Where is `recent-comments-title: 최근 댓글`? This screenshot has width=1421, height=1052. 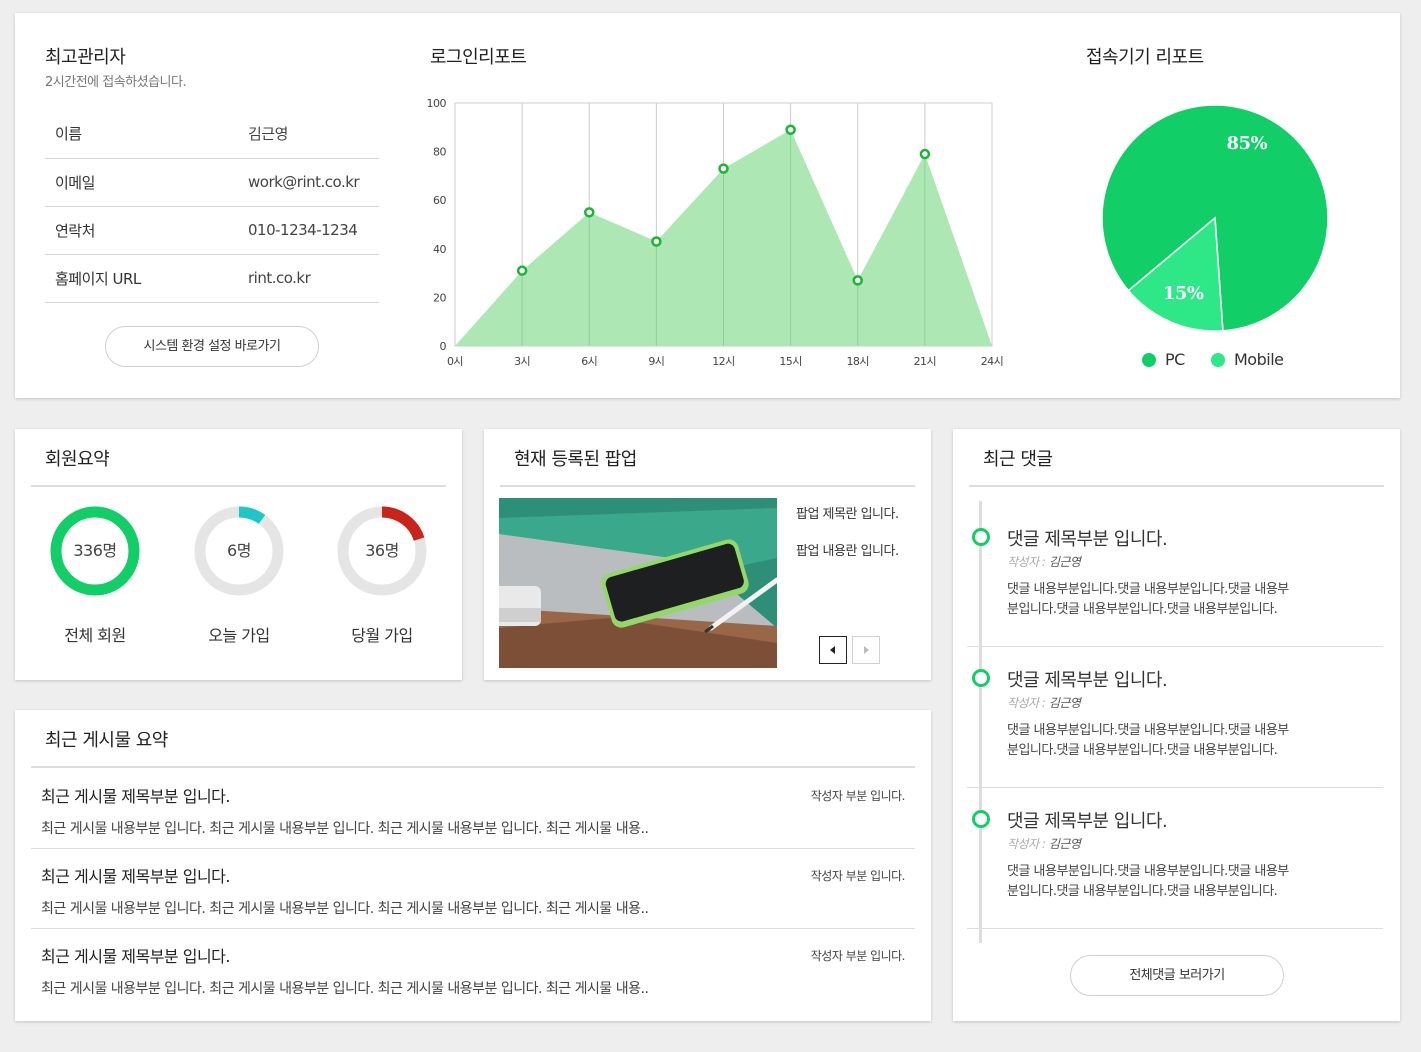 recent-comments-title: 최근 댓글 is located at coordinates (1018, 459).